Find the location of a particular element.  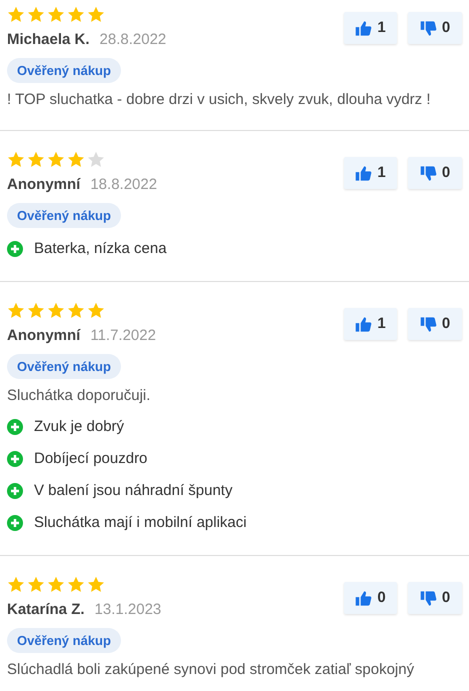

author-name: Katarína Z. is located at coordinates (46, 610).